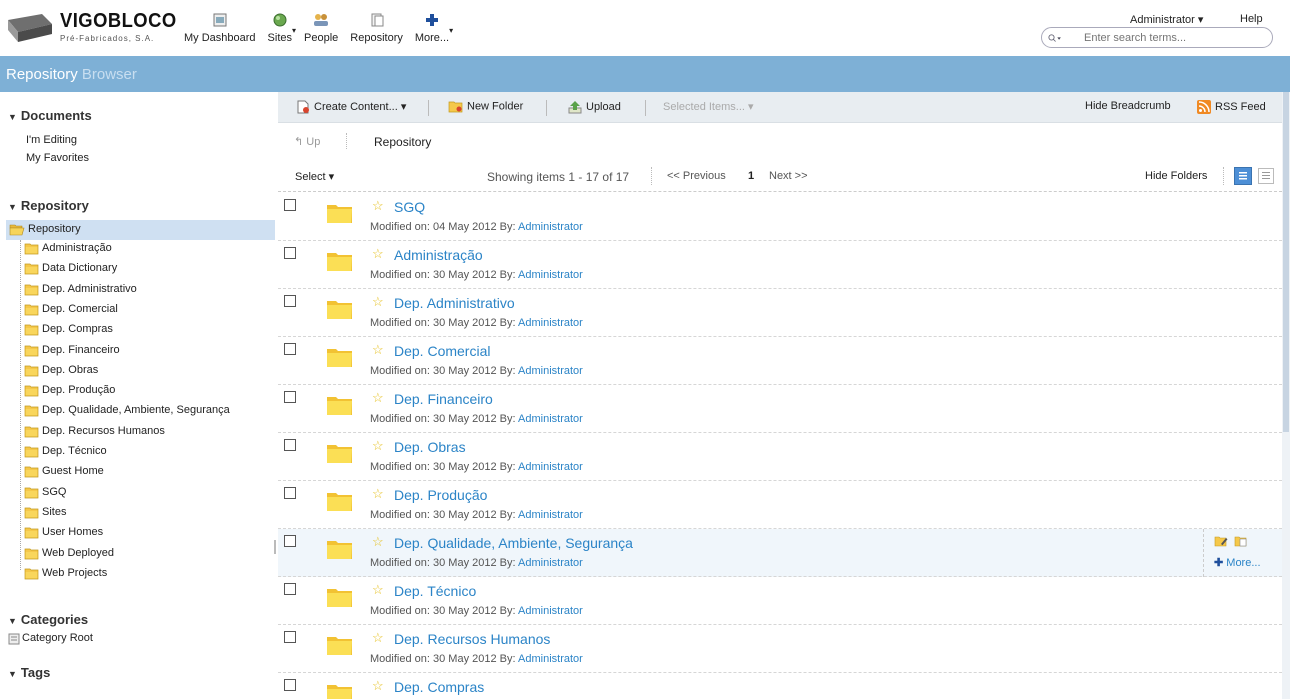 This screenshot has height=699, width=1290. I want to click on tags-heading: ▼ Tags, so click(29, 672).